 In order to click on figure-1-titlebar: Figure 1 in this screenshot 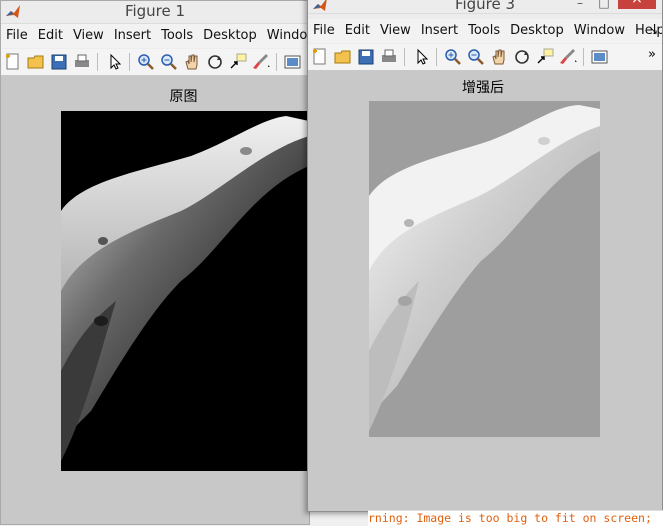, I will do `click(155, 12)`.